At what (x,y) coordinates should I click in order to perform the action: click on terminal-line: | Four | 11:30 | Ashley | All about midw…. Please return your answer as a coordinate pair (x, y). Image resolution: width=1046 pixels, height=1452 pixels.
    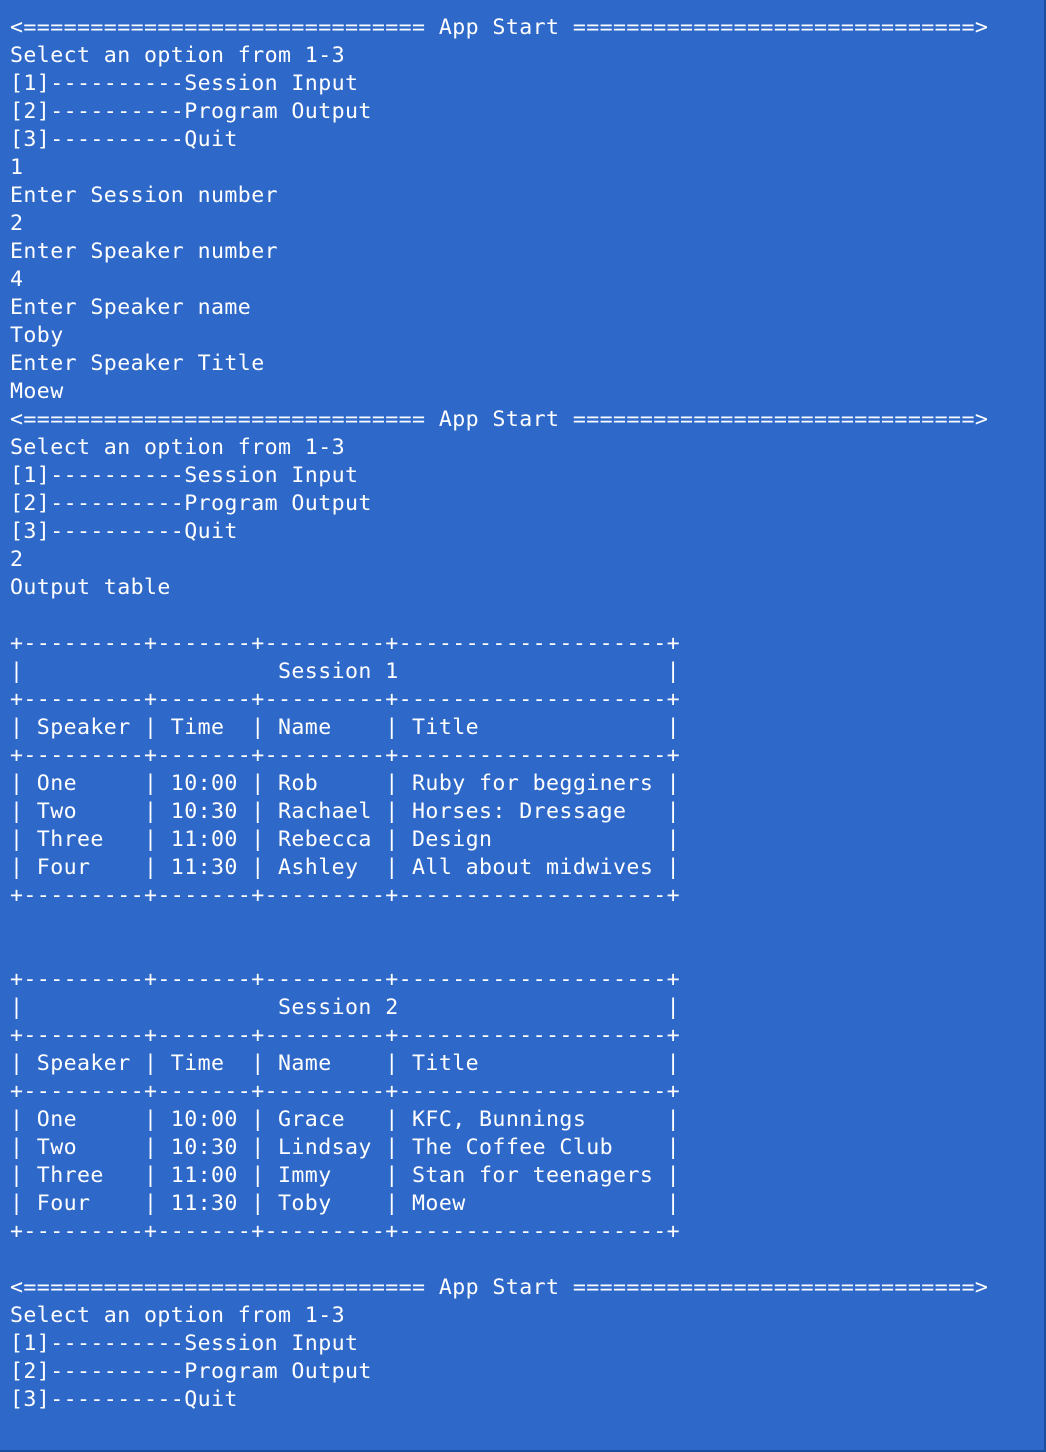
    Looking at the image, I should click on (345, 867).